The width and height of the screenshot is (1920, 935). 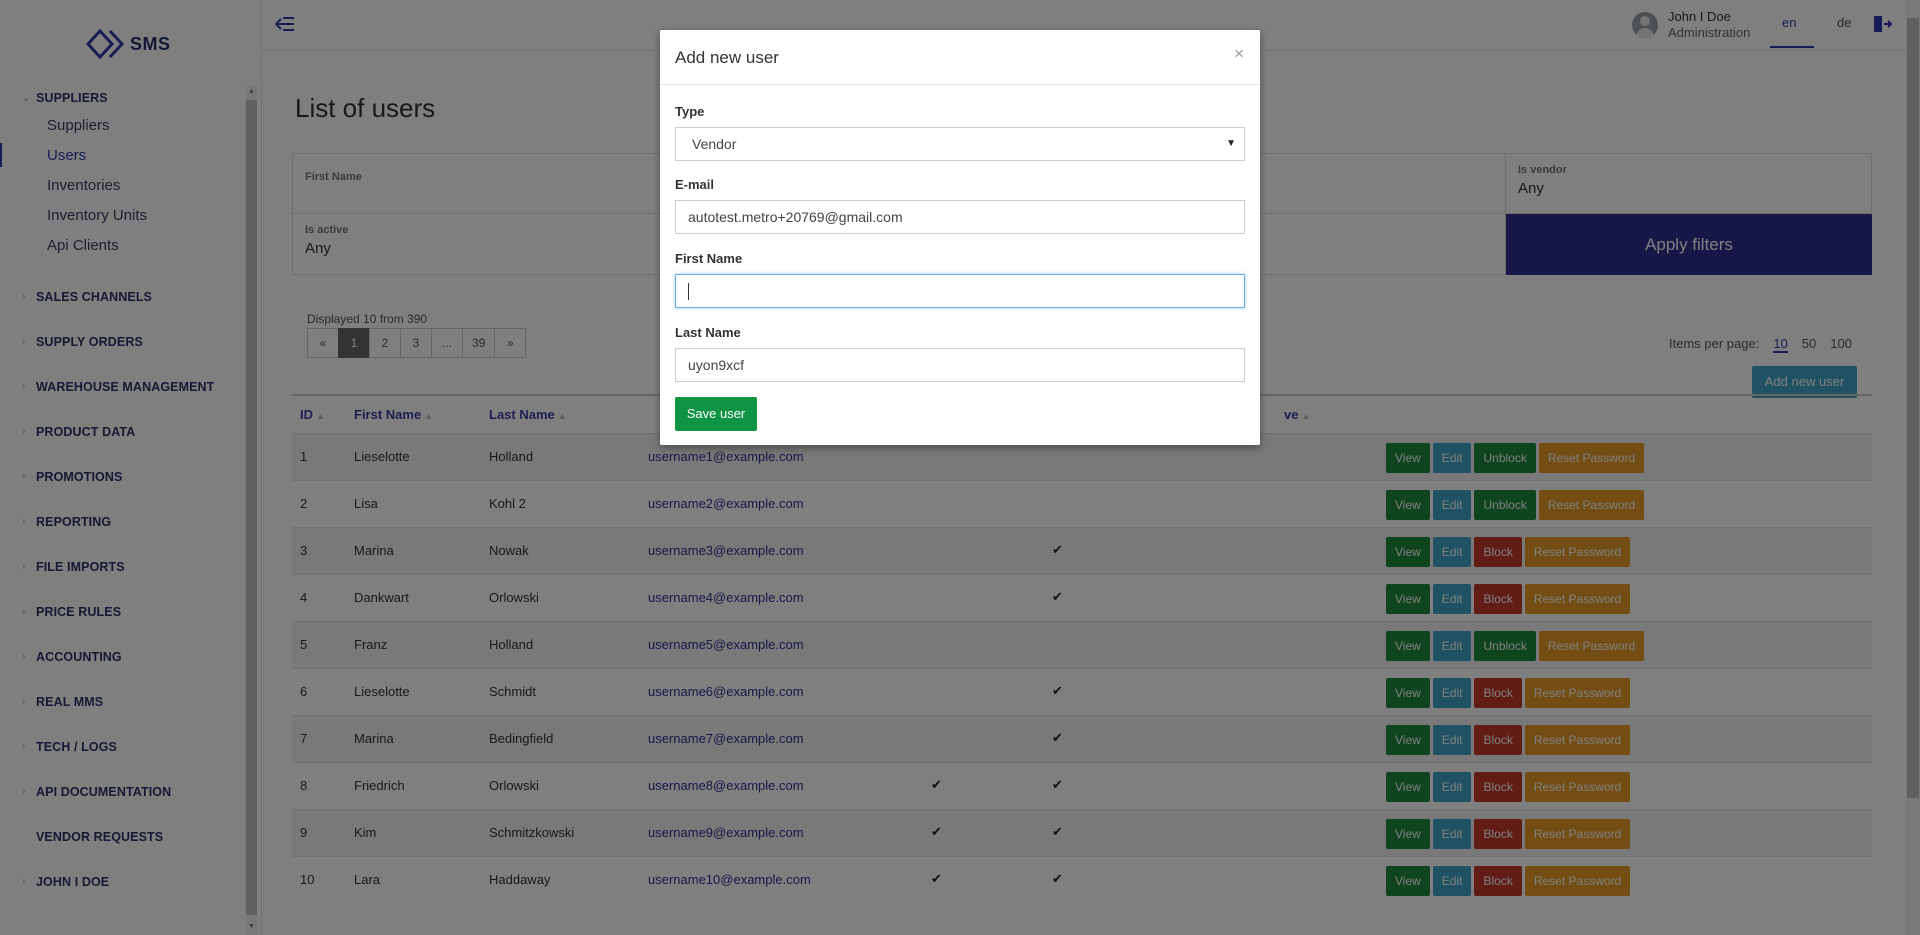 What do you see at coordinates (960, 57) in the screenshot?
I see `modal-header: Add new user` at bounding box center [960, 57].